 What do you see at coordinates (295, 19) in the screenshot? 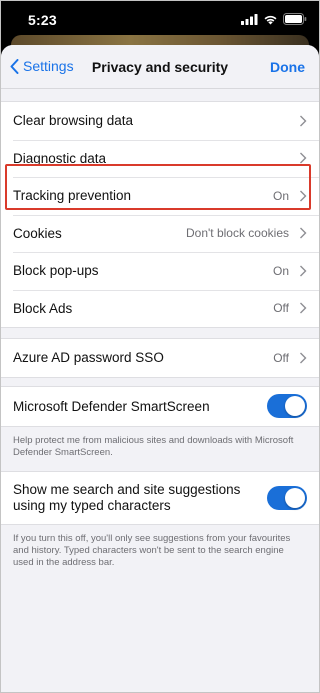
I see `battery-icon` at bounding box center [295, 19].